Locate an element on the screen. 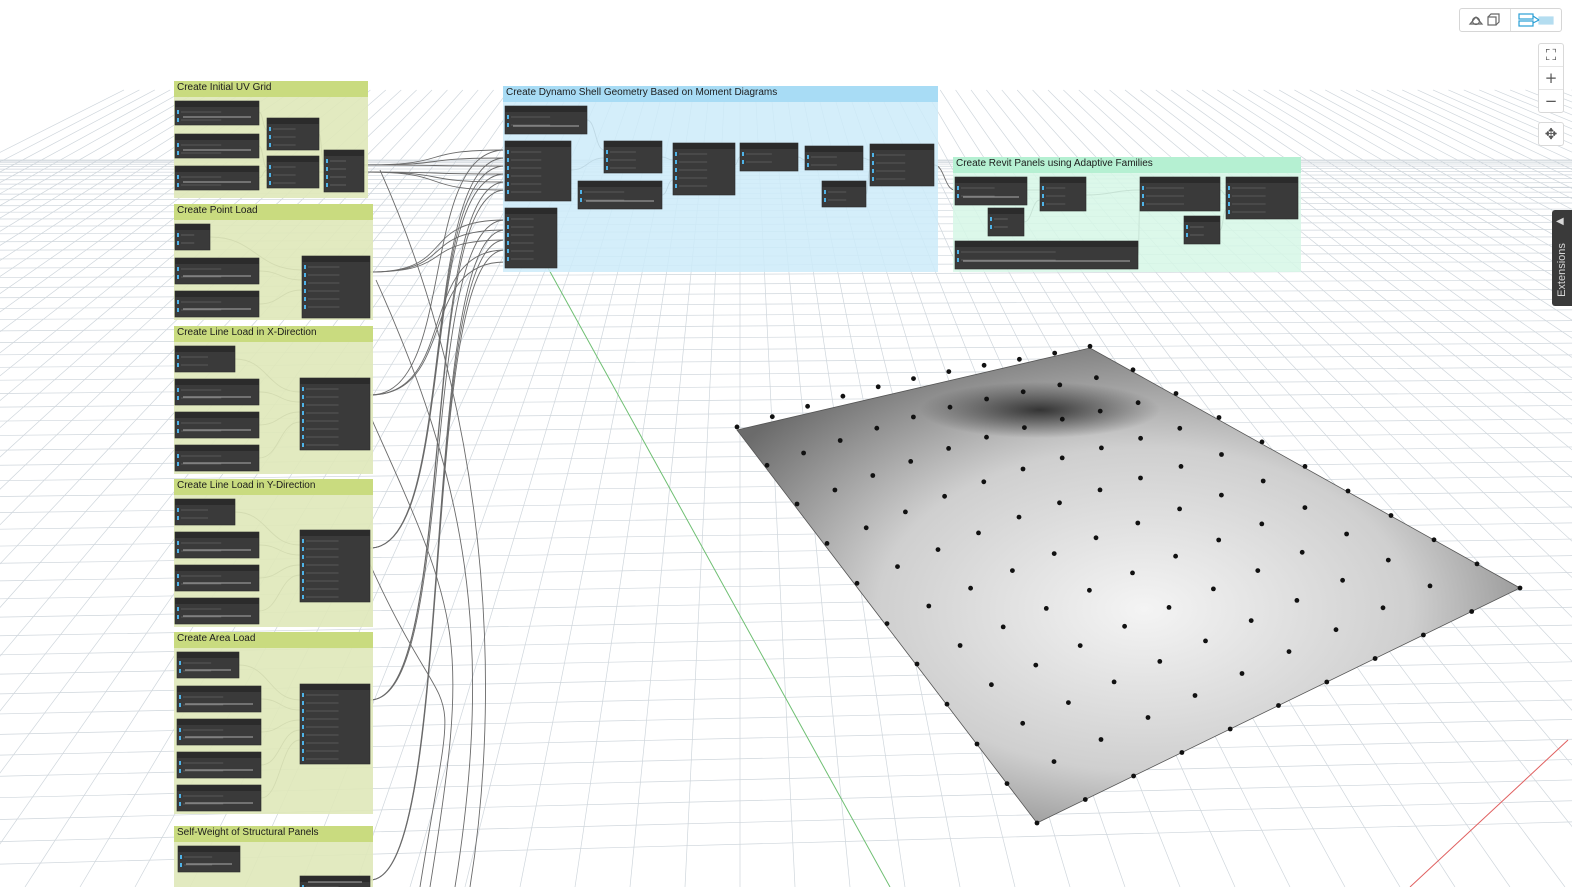  geometry-view-icon is located at coordinates (1484, 19).